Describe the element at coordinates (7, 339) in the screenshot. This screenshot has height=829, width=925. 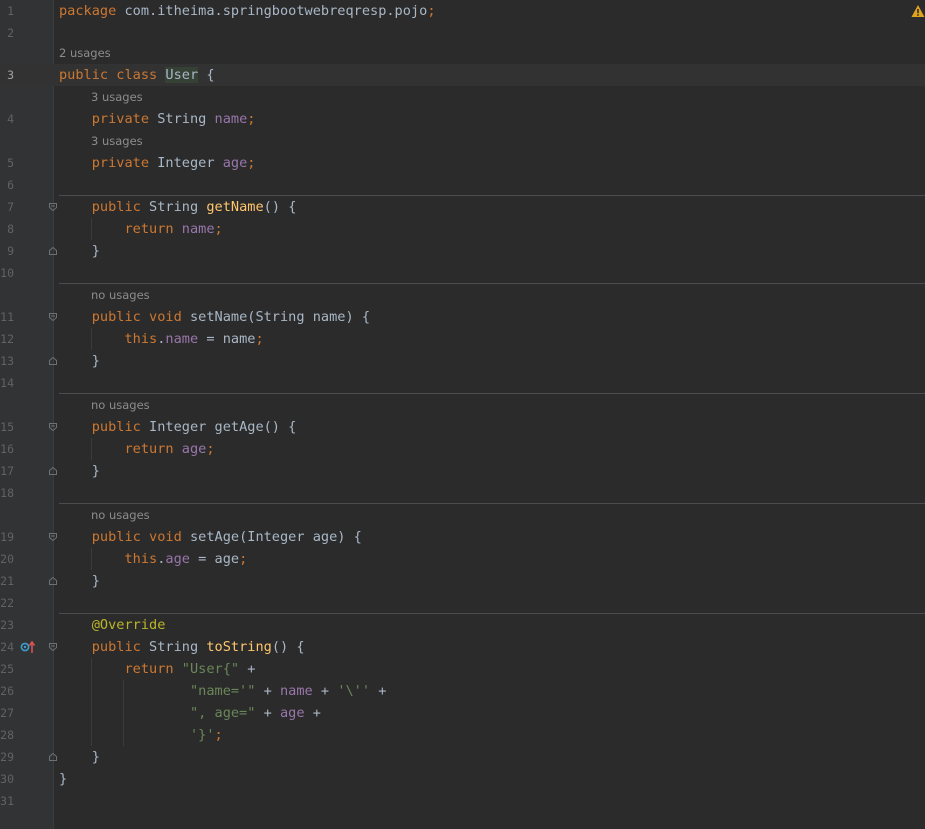
I see `line-number: 12` at that location.